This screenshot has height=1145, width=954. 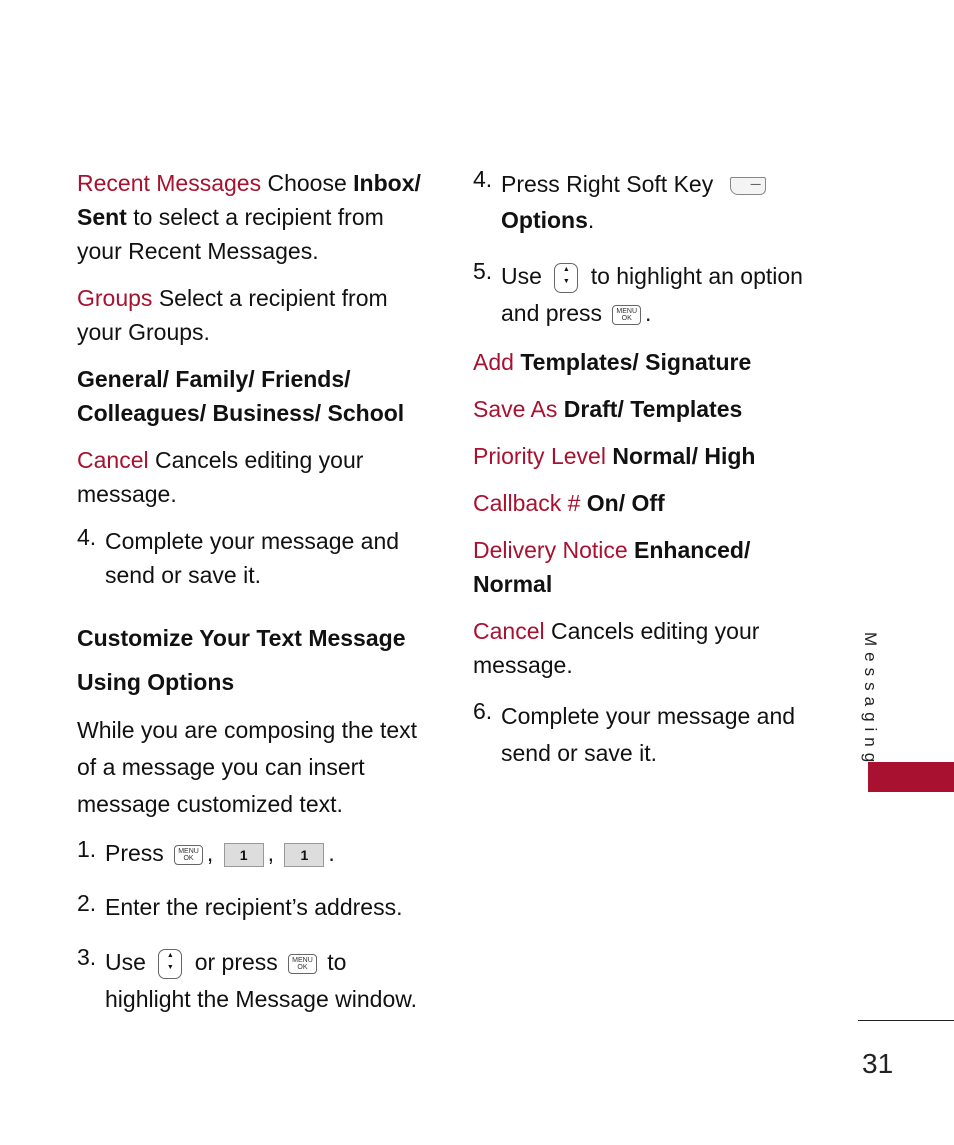 What do you see at coordinates (612, 362) in the screenshot?
I see `option-item: Add Templates/ Signature` at bounding box center [612, 362].